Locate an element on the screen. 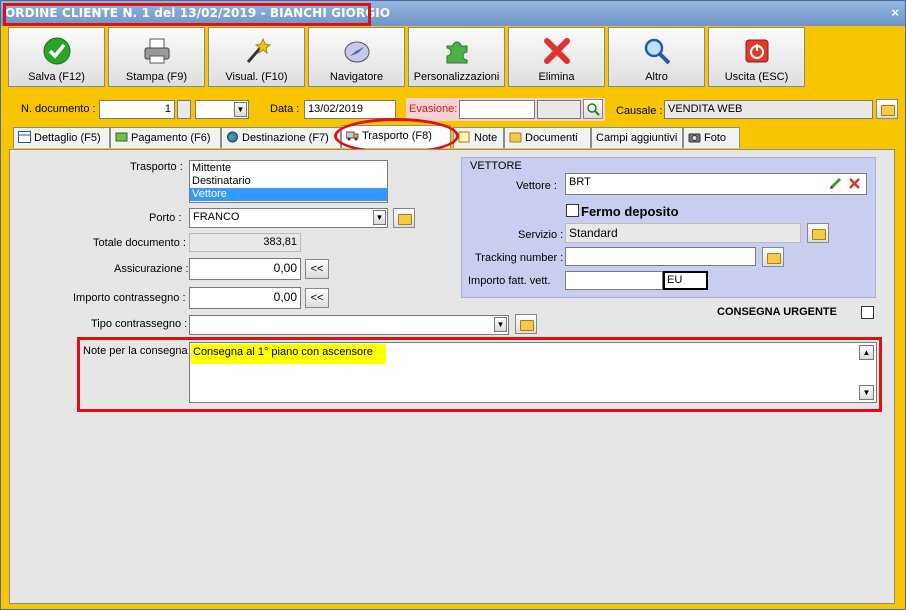 The width and height of the screenshot is (906, 610). note-icon is located at coordinates (464, 137).